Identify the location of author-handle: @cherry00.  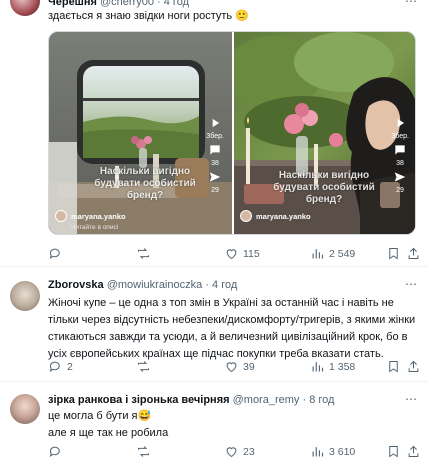
(127, 4).